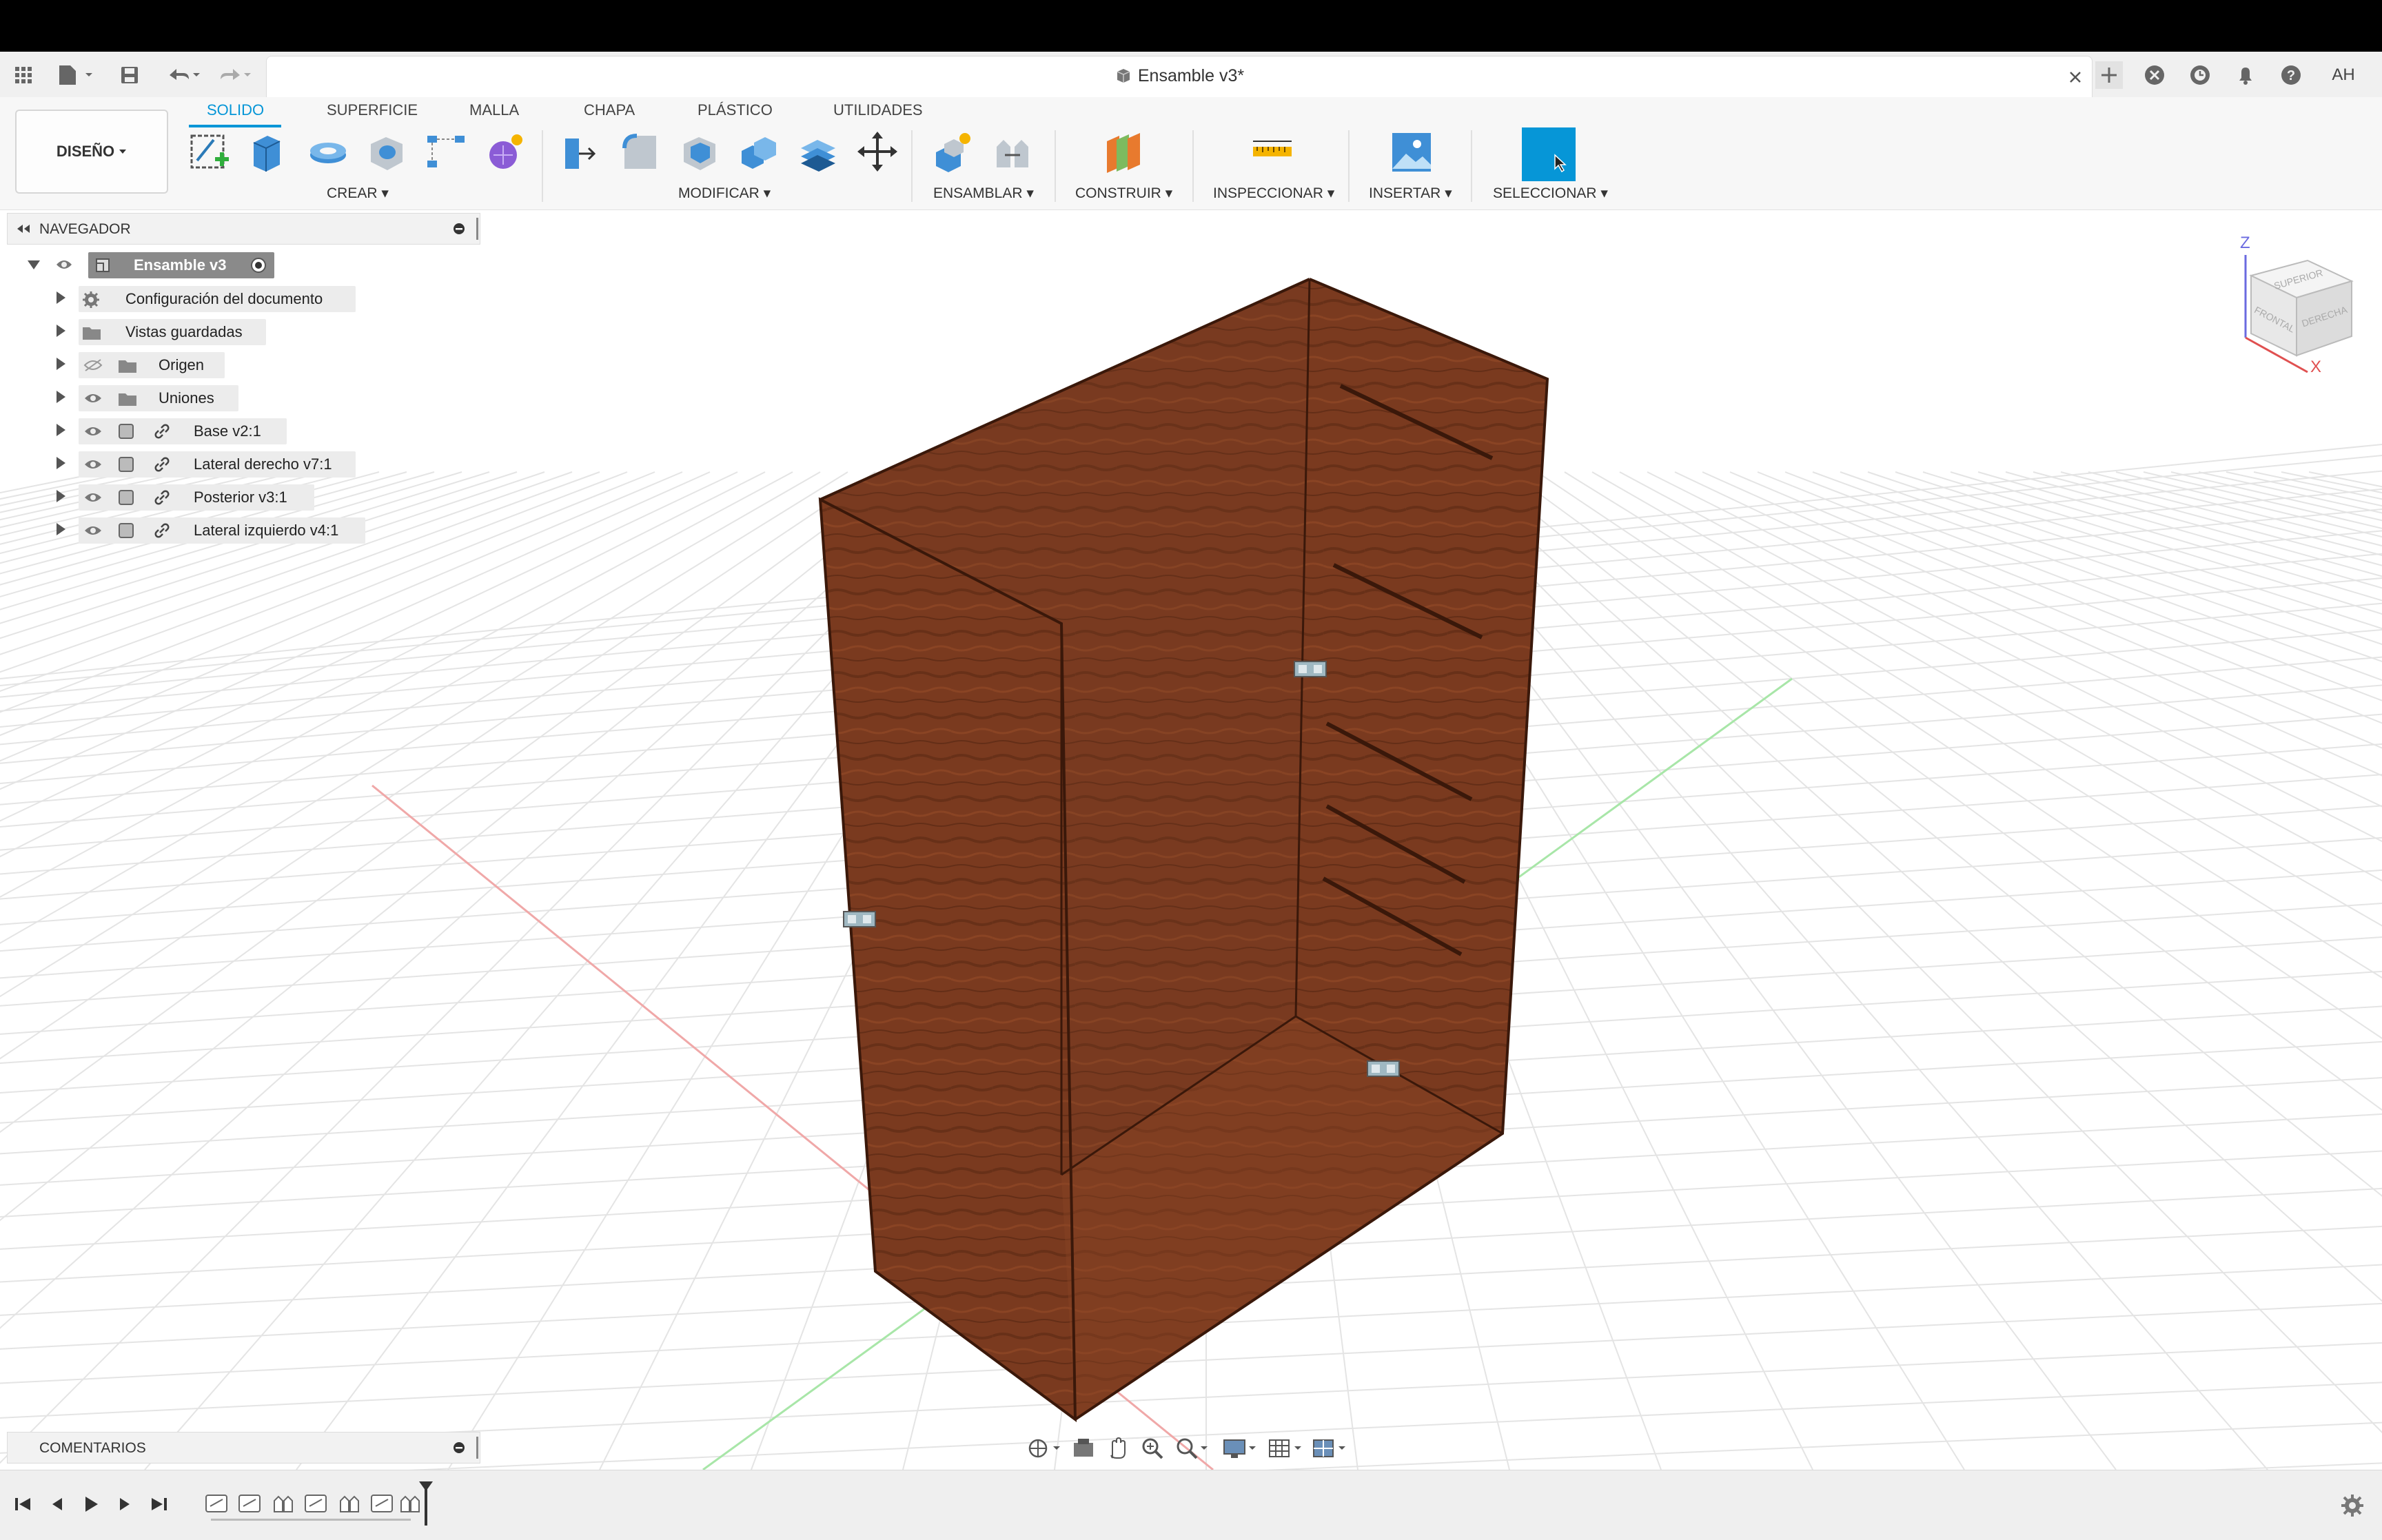 The height and width of the screenshot is (1540, 2382). Describe the element at coordinates (1045, 1448) in the screenshot. I see `orbit-icon` at that location.